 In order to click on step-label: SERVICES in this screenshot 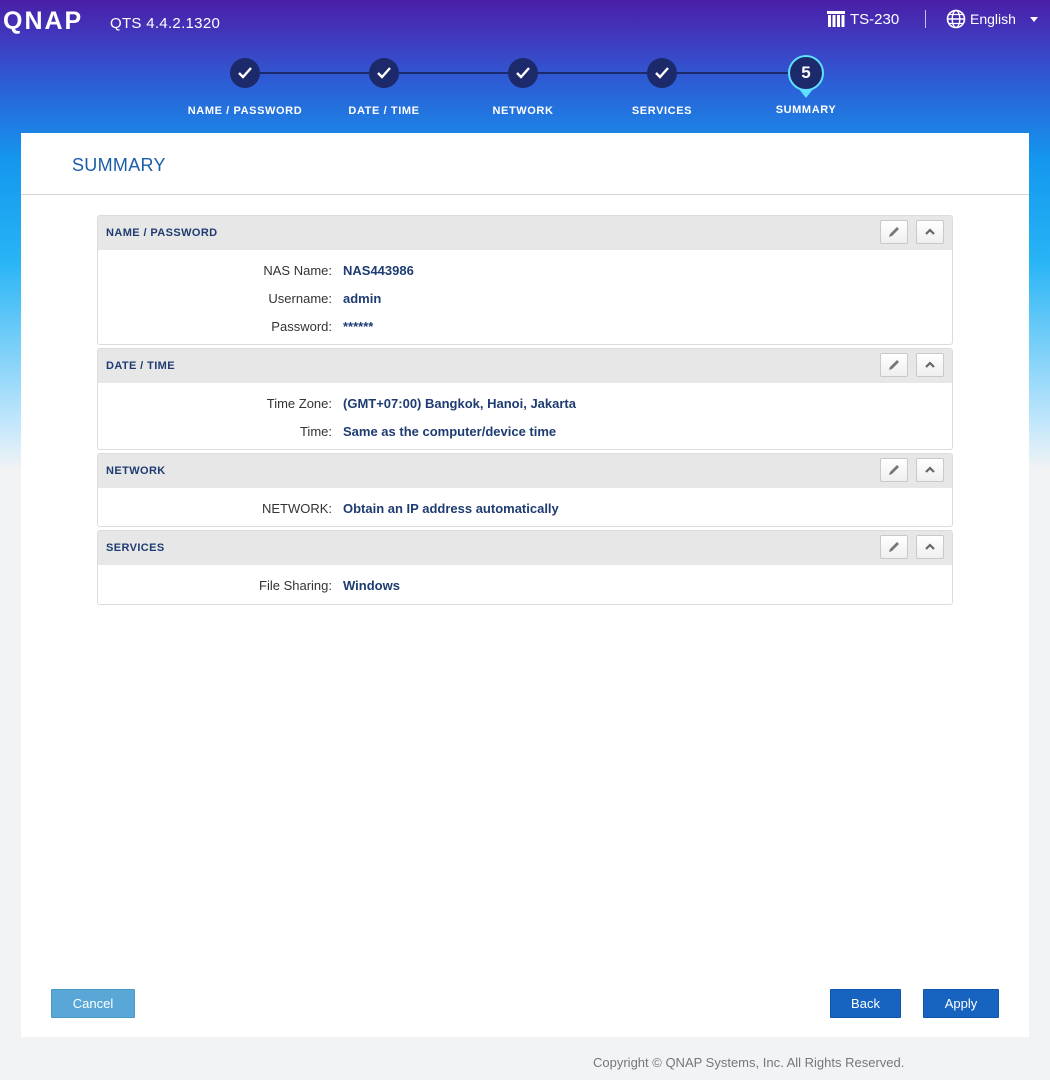, I will do `click(662, 111)`.